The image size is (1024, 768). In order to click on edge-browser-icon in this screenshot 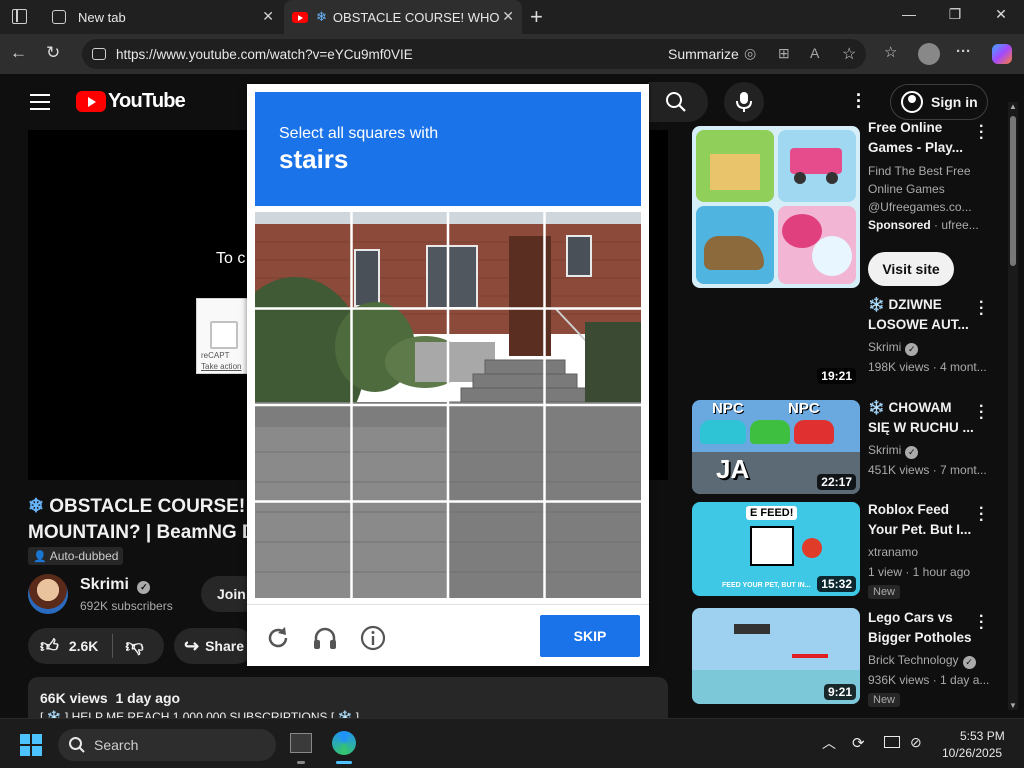, I will do `click(344, 743)`.